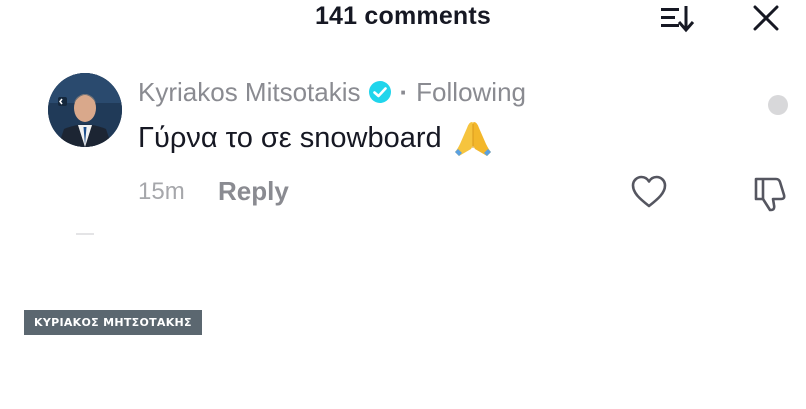 The image size is (806, 409). I want to click on reply-button: Reply, so click(253, 191).